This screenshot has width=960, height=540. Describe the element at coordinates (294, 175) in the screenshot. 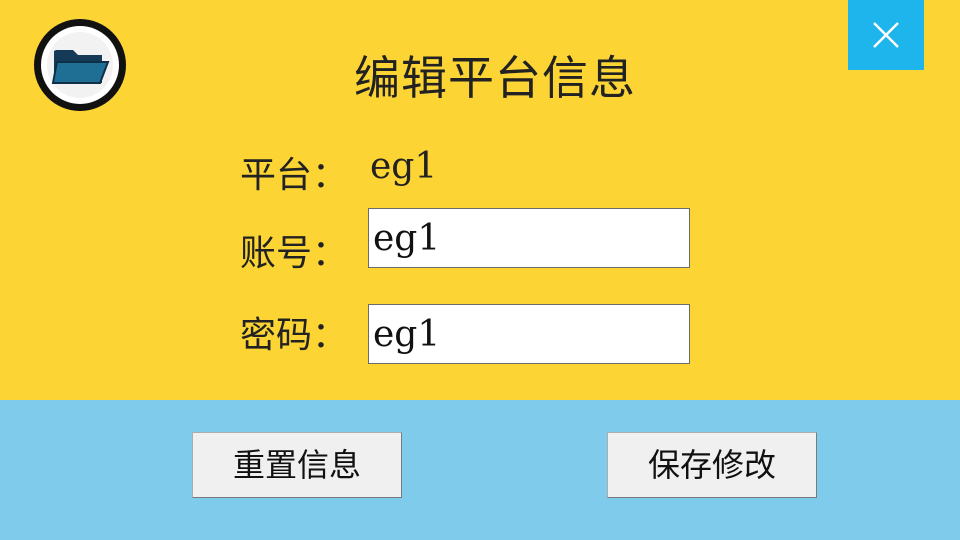

I see `platform-label: 平台：` at that location.